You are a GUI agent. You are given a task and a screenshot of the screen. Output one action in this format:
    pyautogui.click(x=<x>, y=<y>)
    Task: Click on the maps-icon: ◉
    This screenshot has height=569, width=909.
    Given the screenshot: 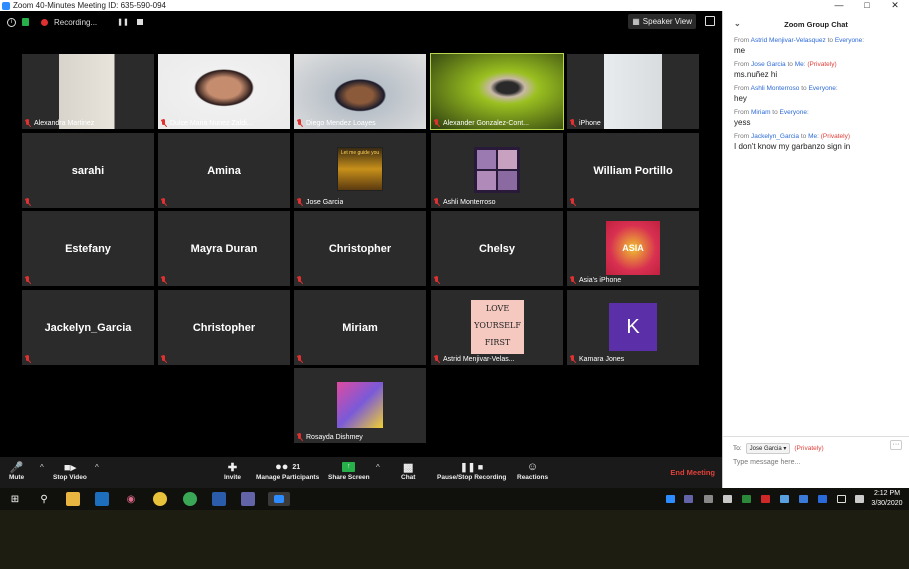 What is the action you would take?
    pyautogui.click(x=131, y=499)
    